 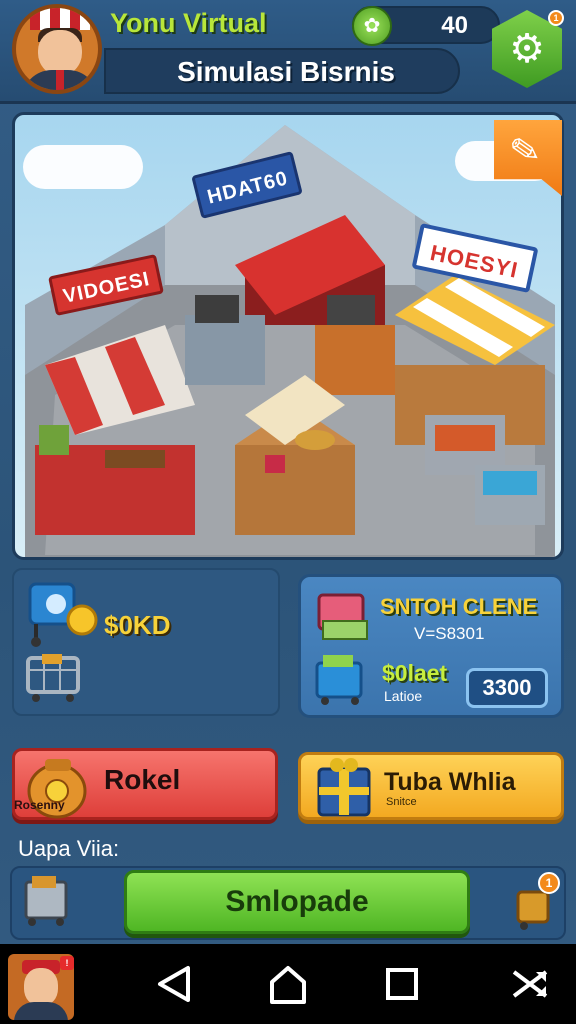 What do you see at coordinates (57, 49) in the screenshot?
I see `player-avatar` at bounding box center [57, 49].